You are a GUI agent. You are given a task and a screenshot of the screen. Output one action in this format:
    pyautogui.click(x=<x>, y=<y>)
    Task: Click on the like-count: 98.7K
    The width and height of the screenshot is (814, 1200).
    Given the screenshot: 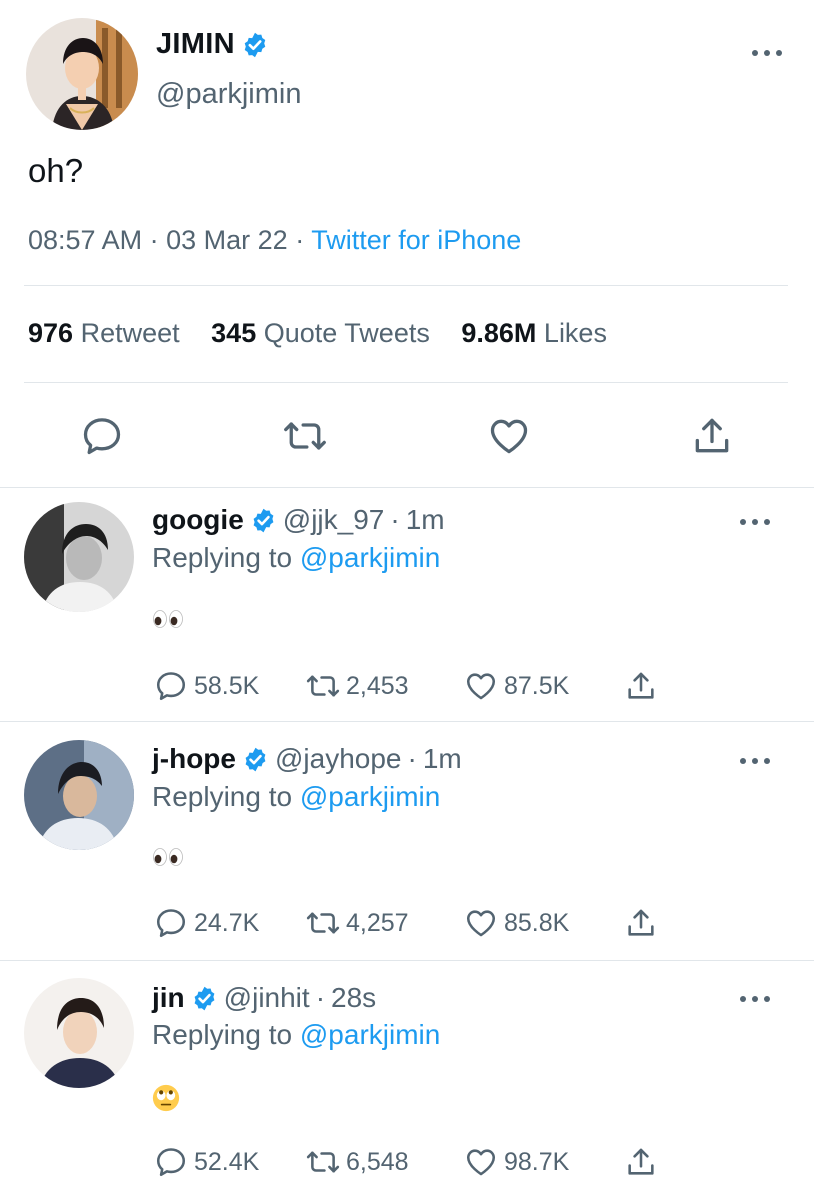 What is the action you would take?
    pyautogui.click(x=537, y=1161)
    